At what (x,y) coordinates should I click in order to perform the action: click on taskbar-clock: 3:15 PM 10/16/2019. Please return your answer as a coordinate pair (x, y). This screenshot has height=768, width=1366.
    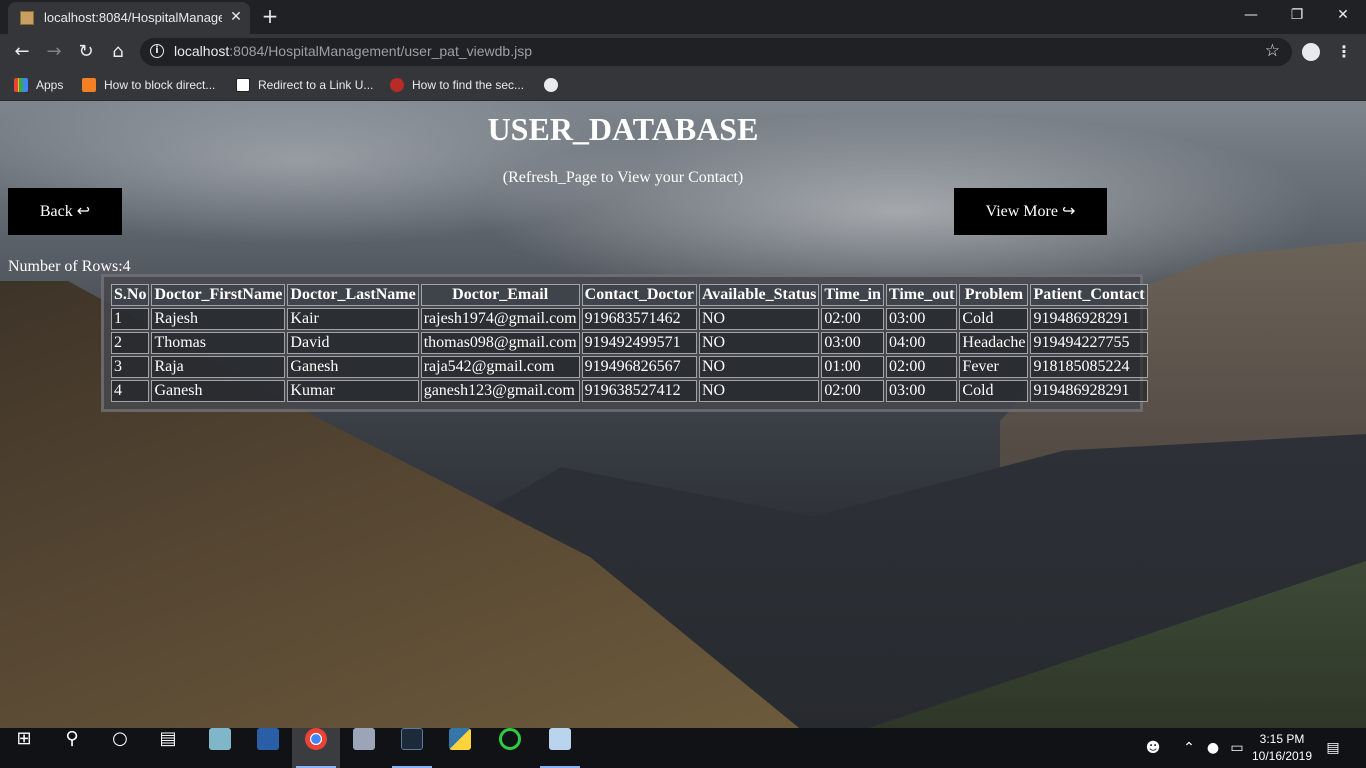
    Looking at the image, I should click on (1282, 748).